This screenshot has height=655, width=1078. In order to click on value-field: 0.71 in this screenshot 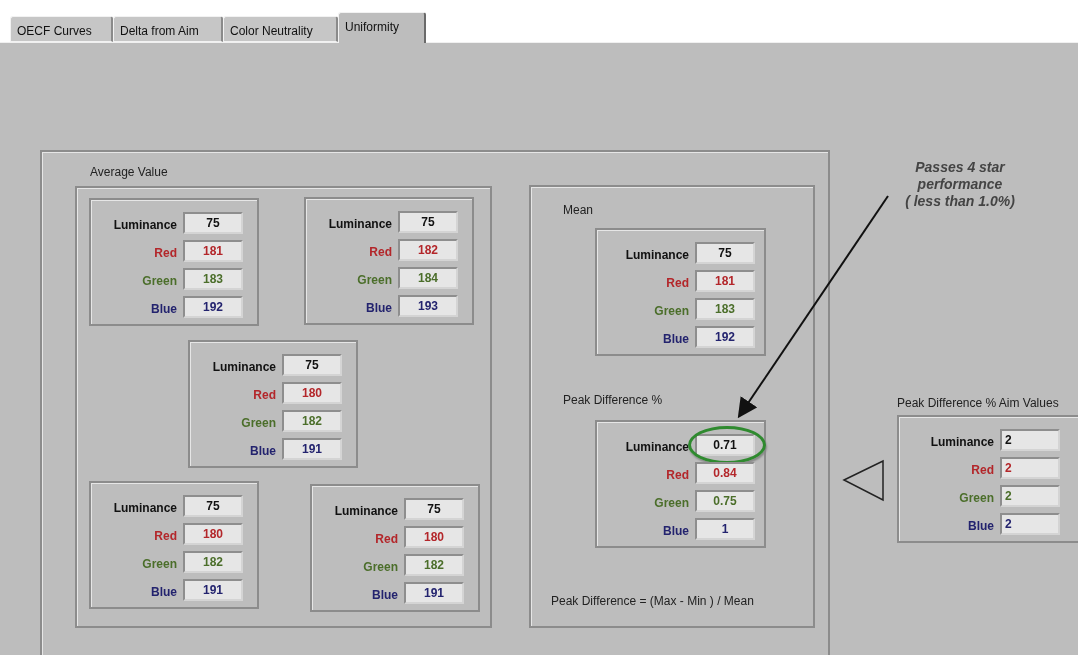, I will do `click(725, 445)`.